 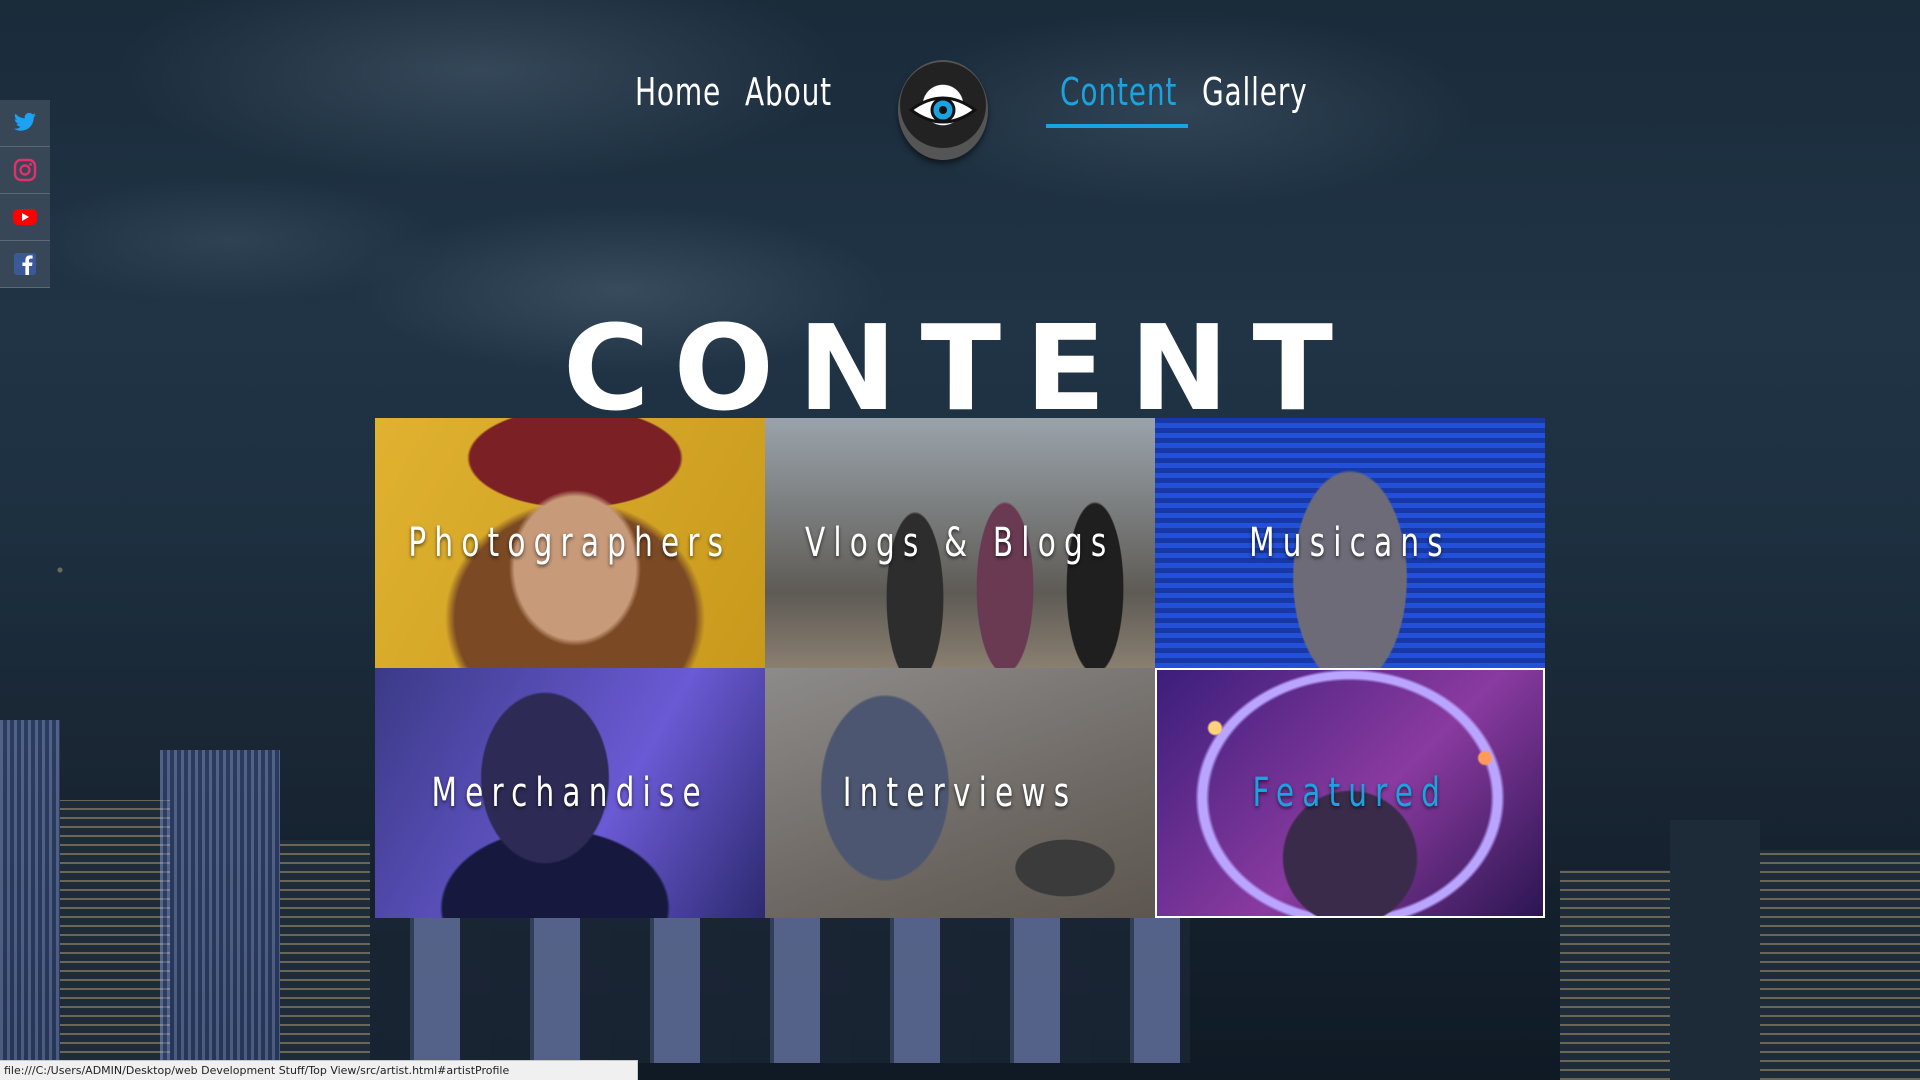 What do you see at coordinates (780, 990) in the screenshot?
I see `foreground-buildings` at bounding box center [780, 990].